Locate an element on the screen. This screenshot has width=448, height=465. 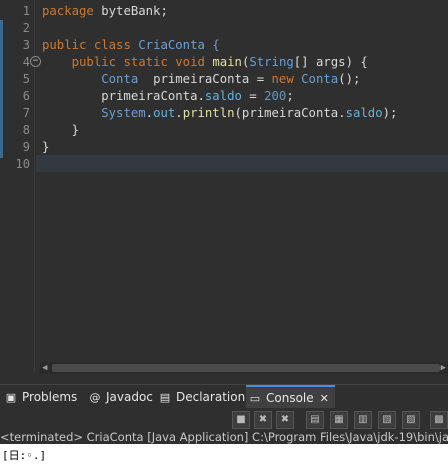
pin-console-icon: ▧ is located at coordinates (387, 420).